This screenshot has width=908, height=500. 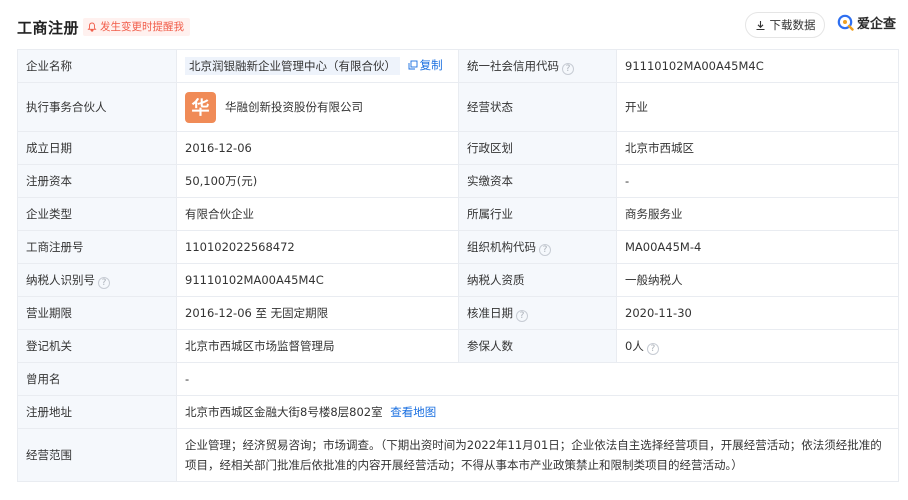 I want to click on brand-name: 爱企查, so click(x=877, y=24).